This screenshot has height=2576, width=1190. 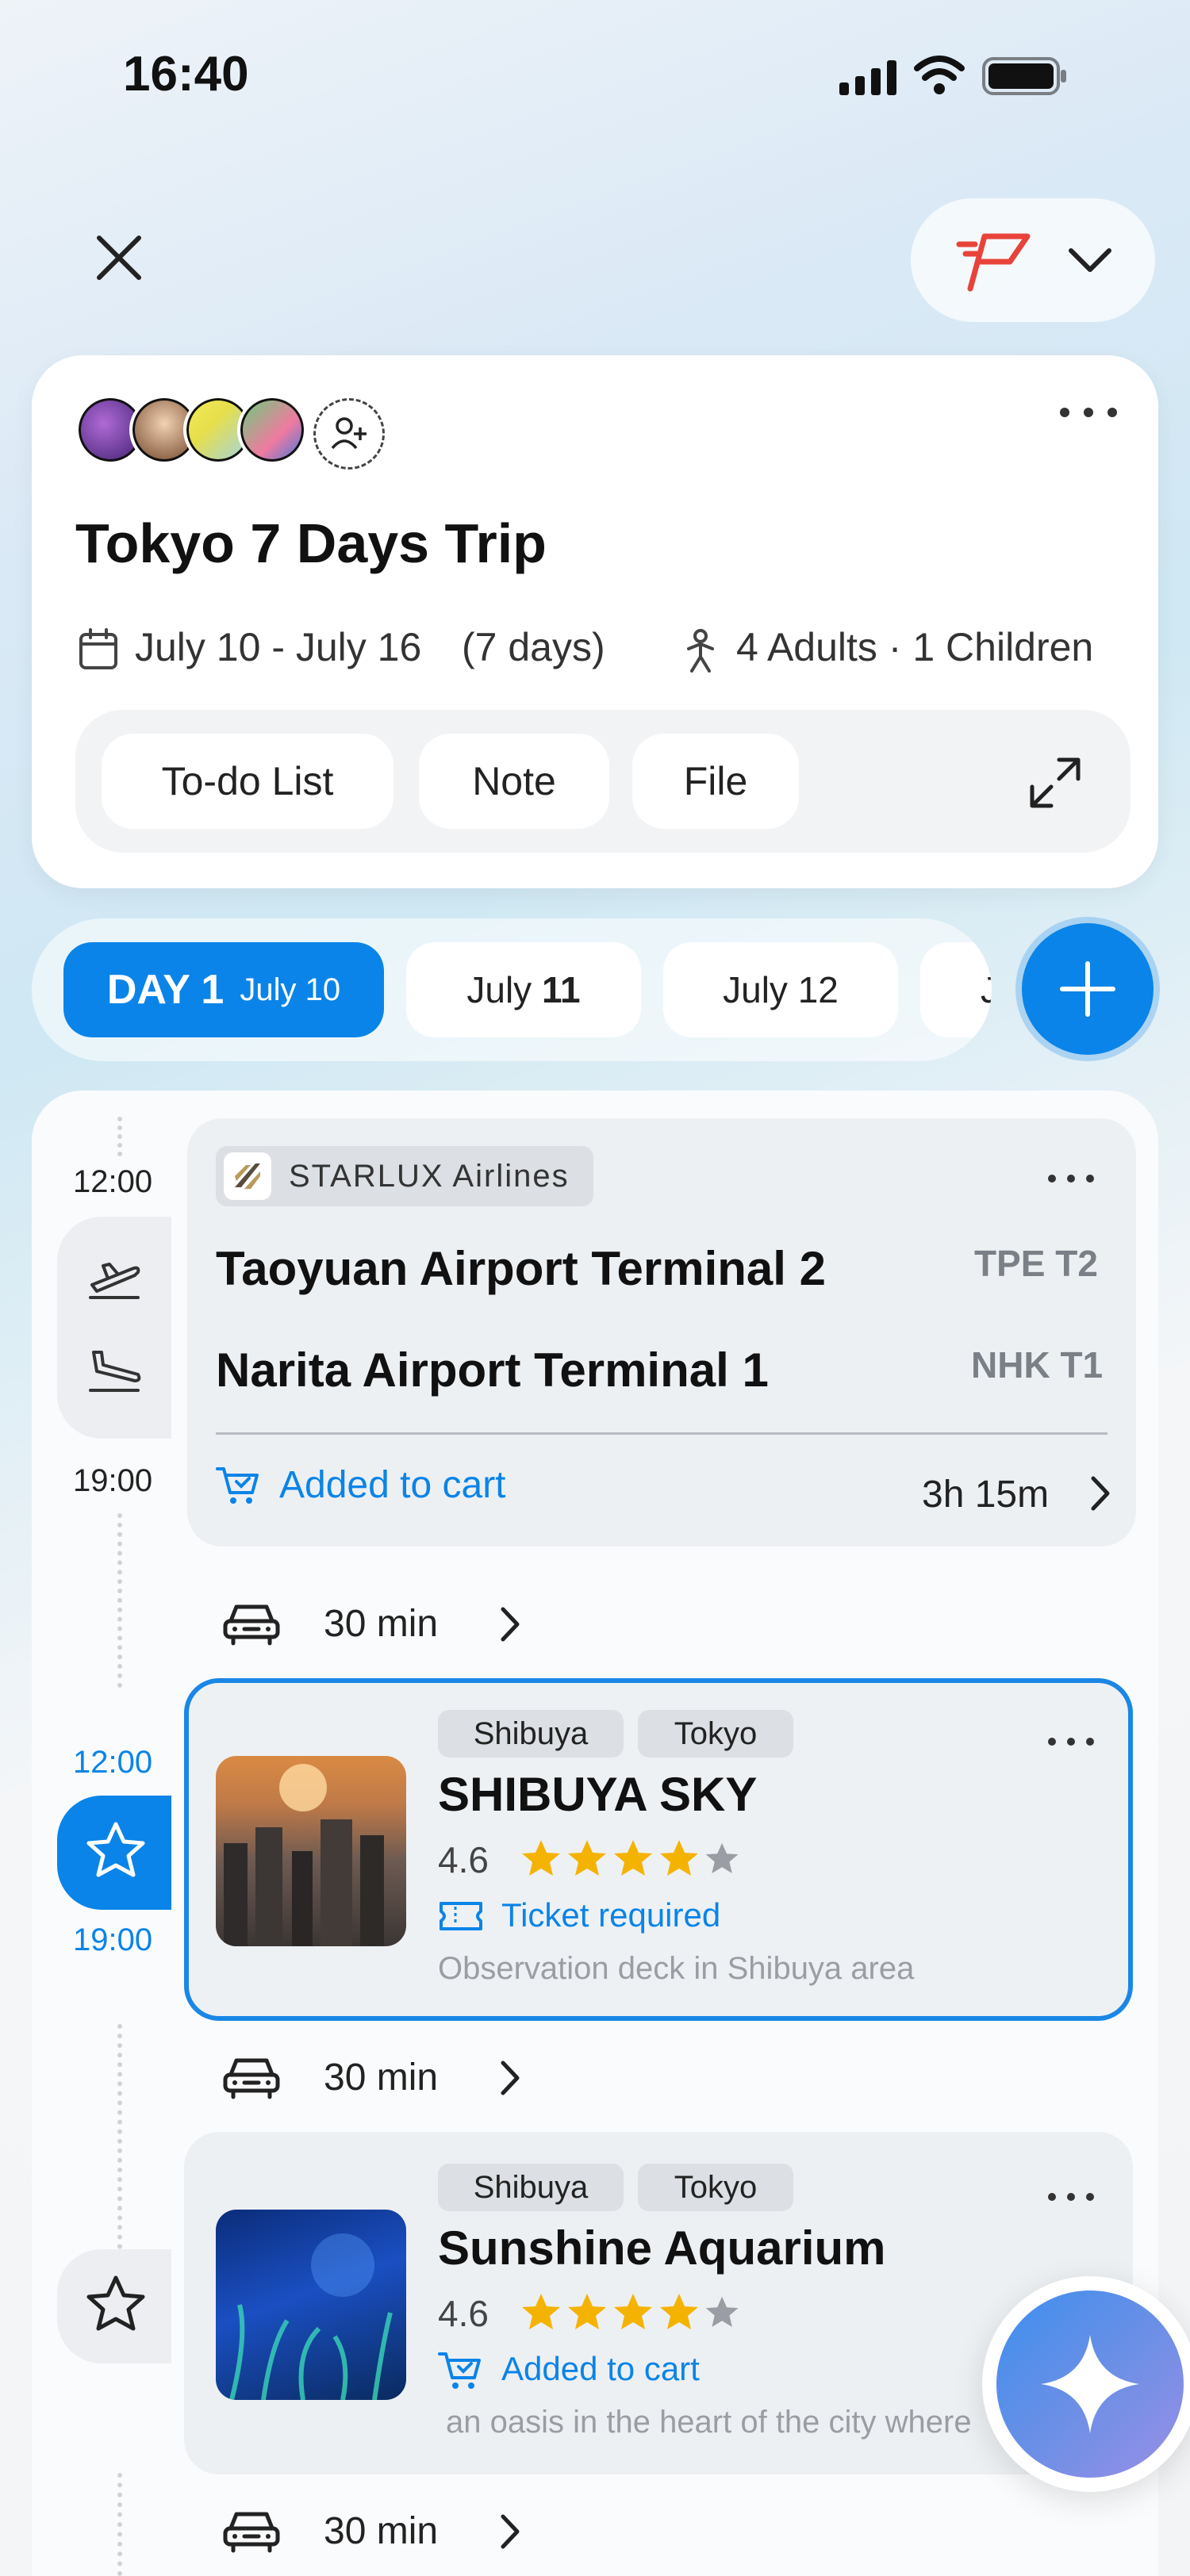 What do you see at coordinates (311, 543) in the screenshot?
I see `trip-title: Tokyo 7 Days Trip` at bounding box center [311, 543].